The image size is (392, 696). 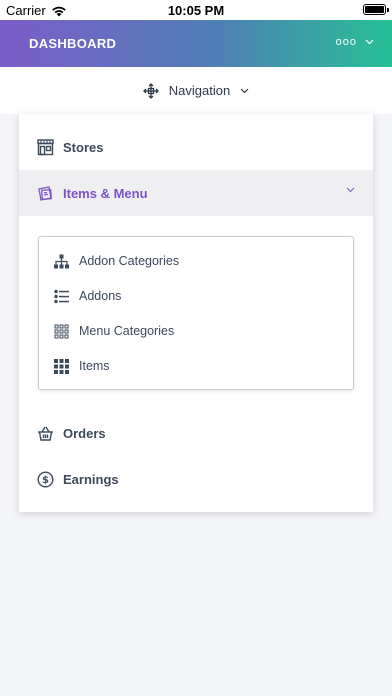 I want to click on submenu-item-label: Addons, so click(x=100, y=296).